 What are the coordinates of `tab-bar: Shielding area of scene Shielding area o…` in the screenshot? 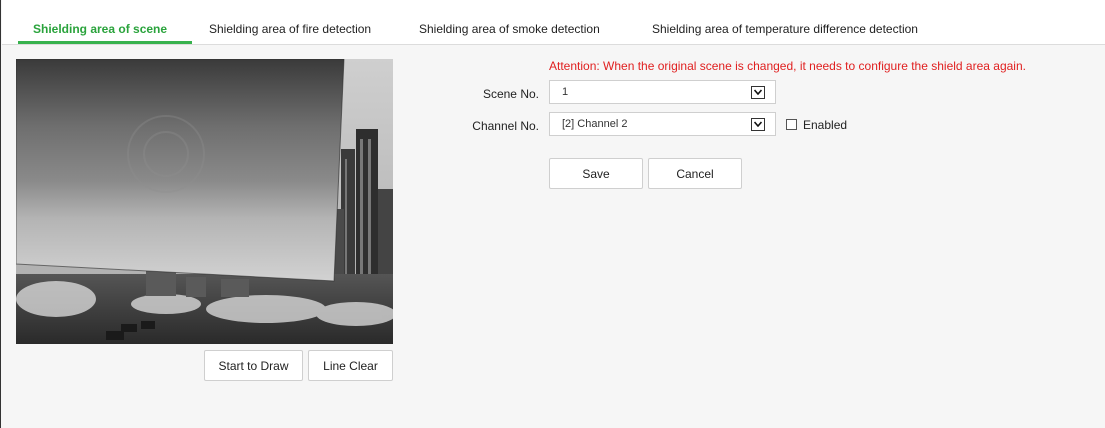 It's located at (553, 22).